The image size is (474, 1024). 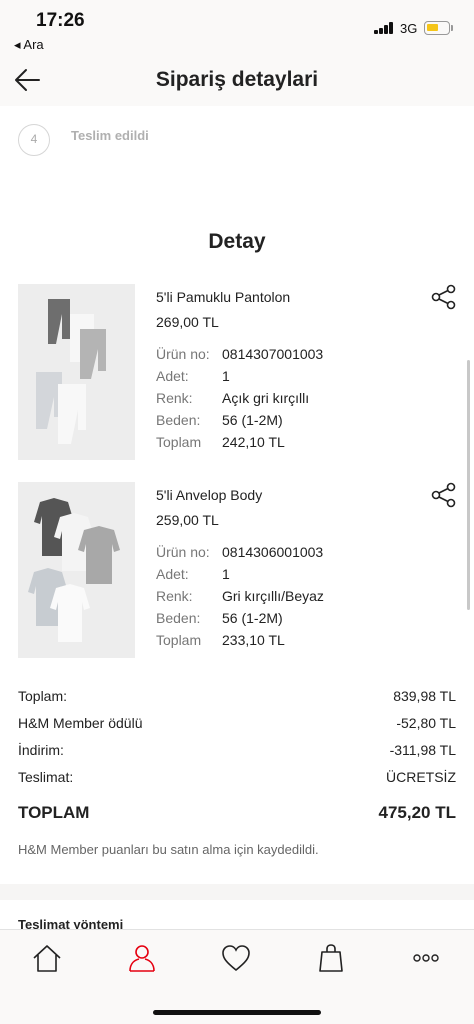 What do you see at coordinates (331, 958) in the screenshot?
I see `bag-icon` at bounding box center [331, 958].